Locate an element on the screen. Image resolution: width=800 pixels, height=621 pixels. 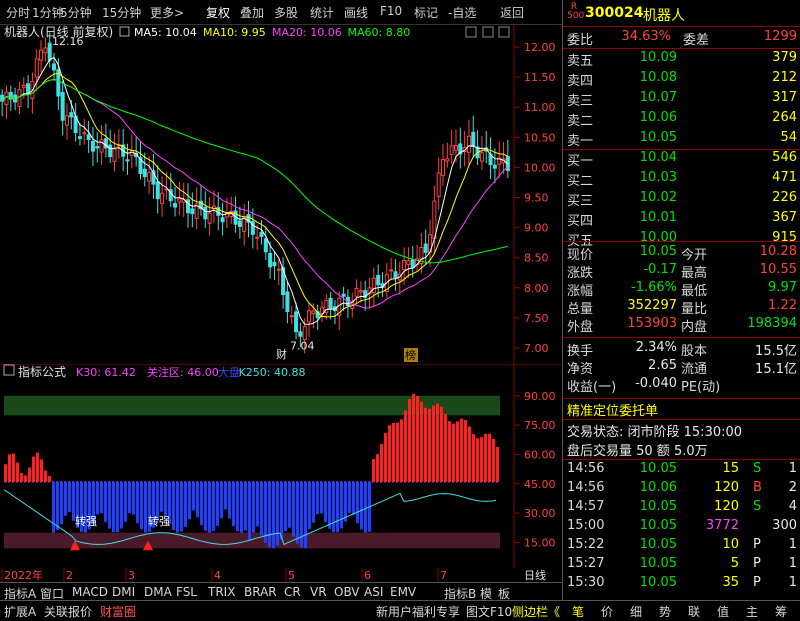
divider is located at coordinates (681, 398).